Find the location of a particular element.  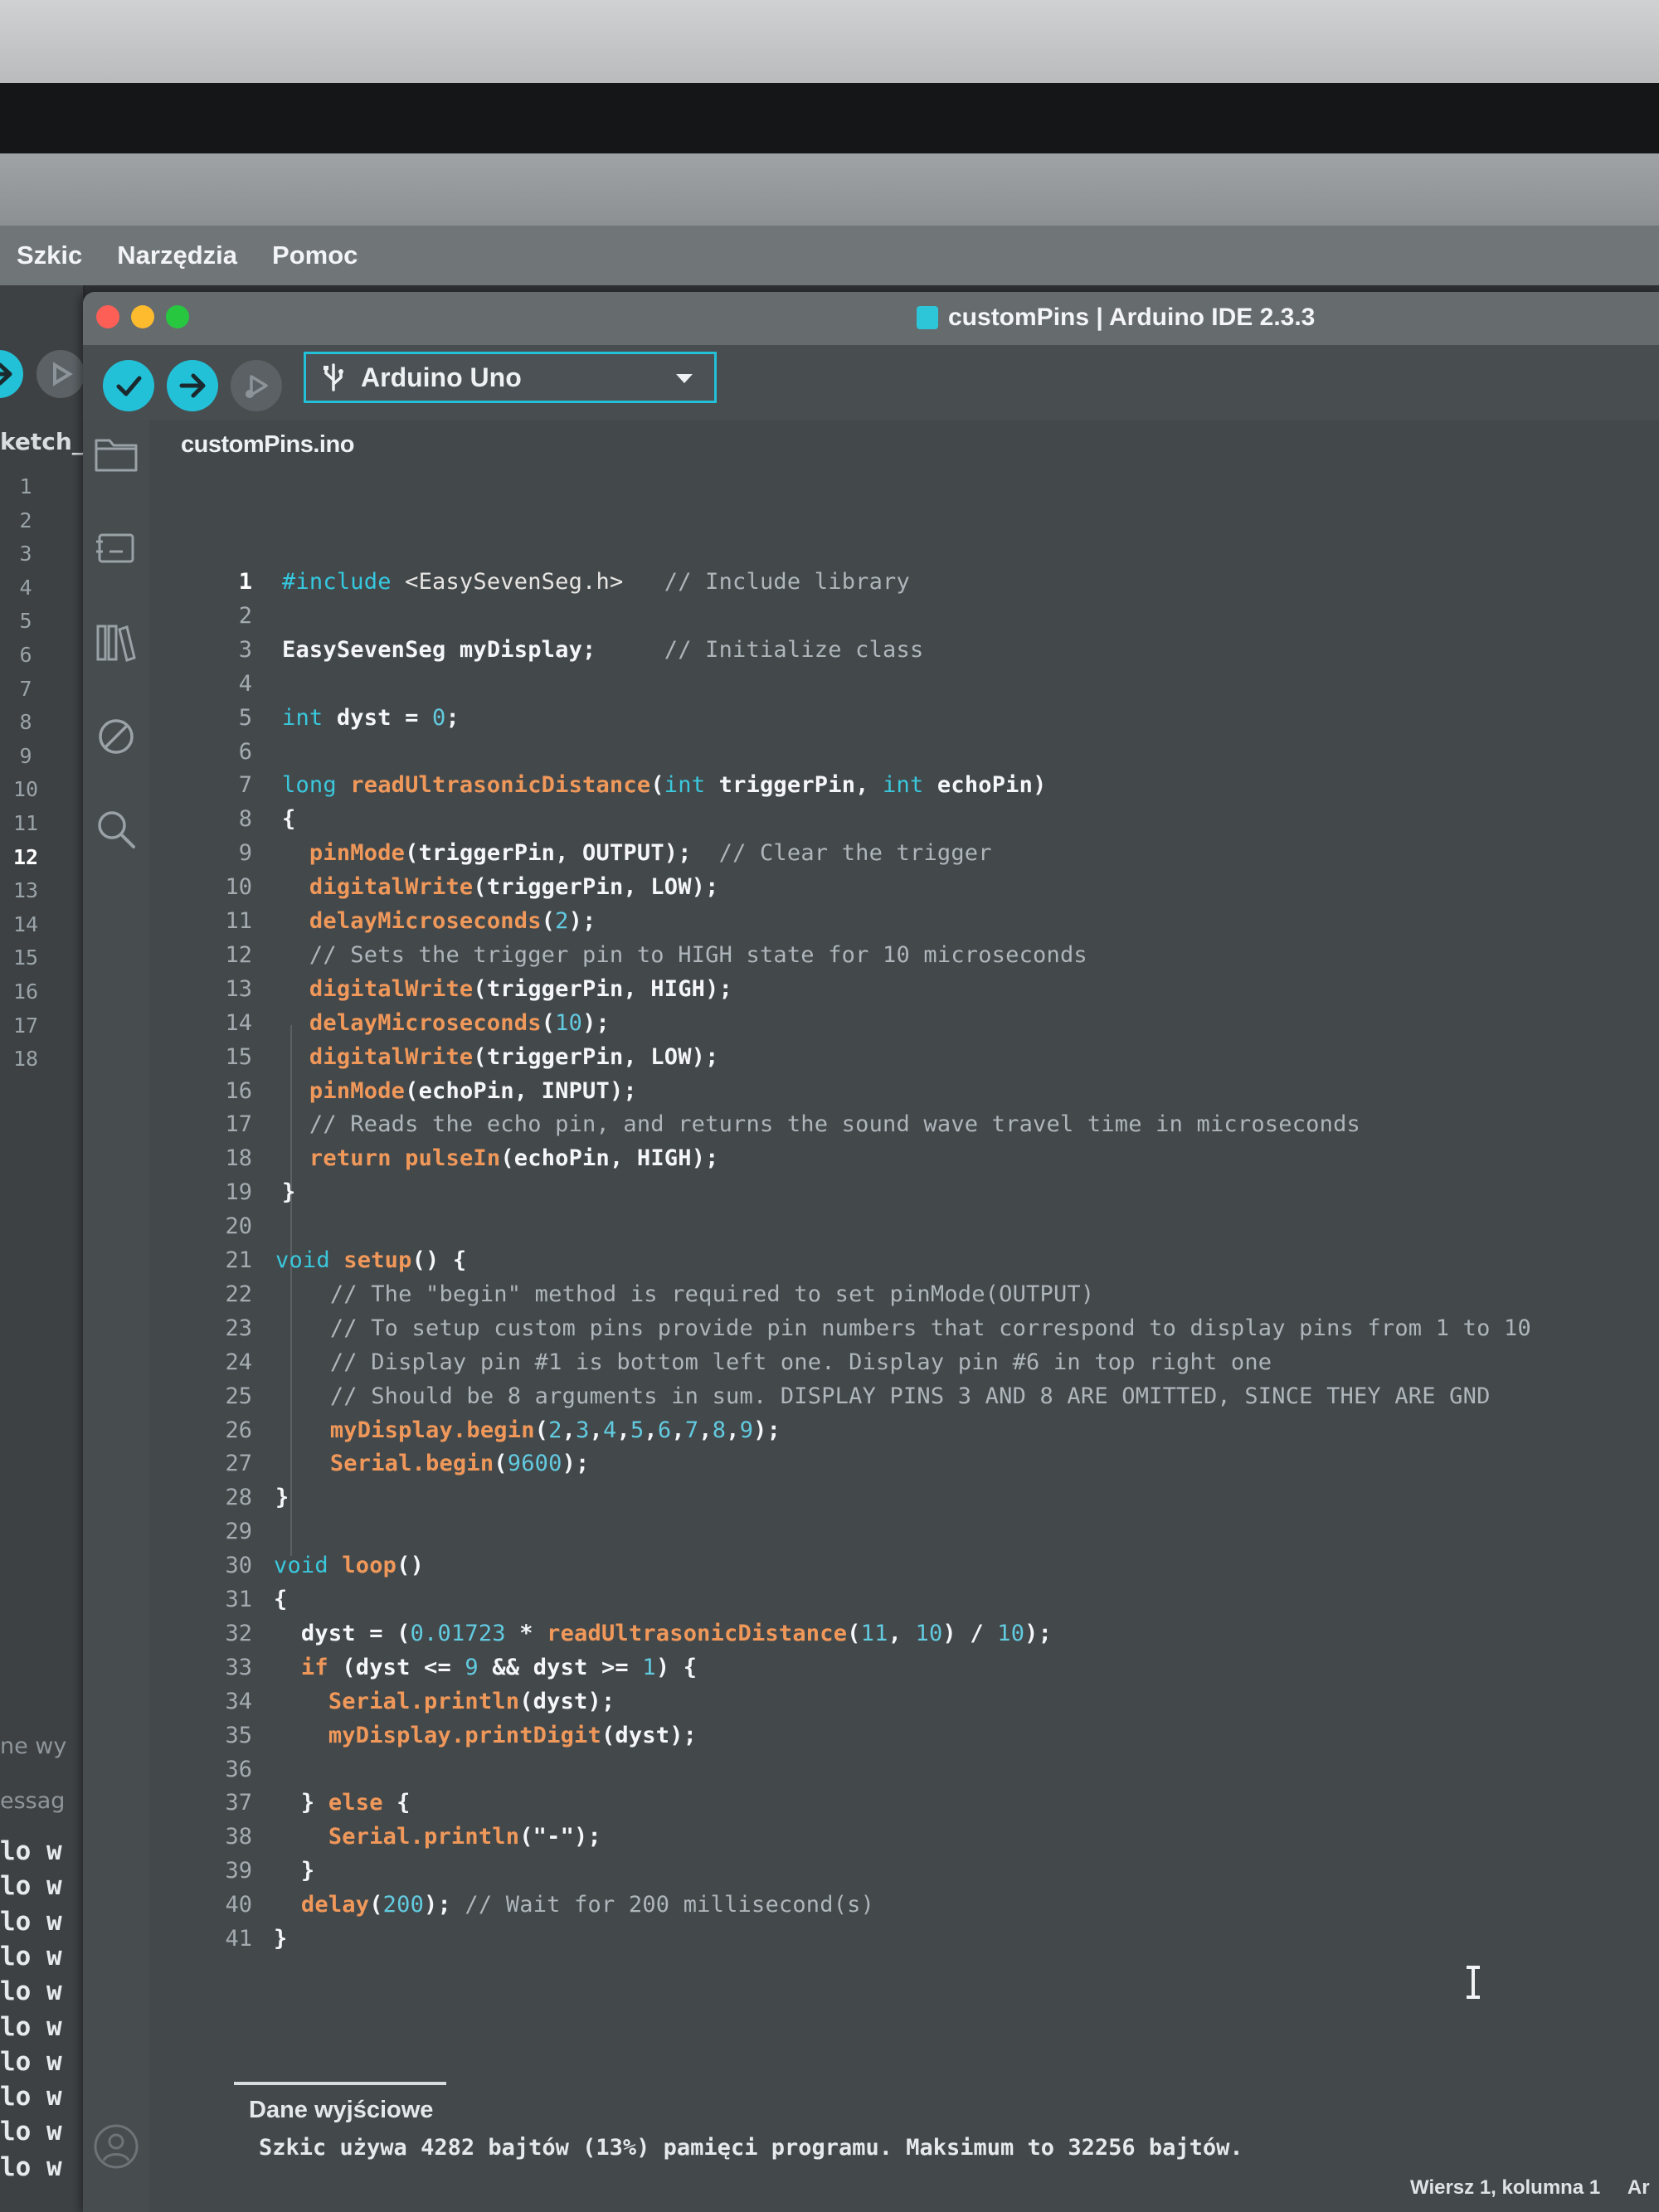

zoom-window-button is located at coordinates (177, 316).